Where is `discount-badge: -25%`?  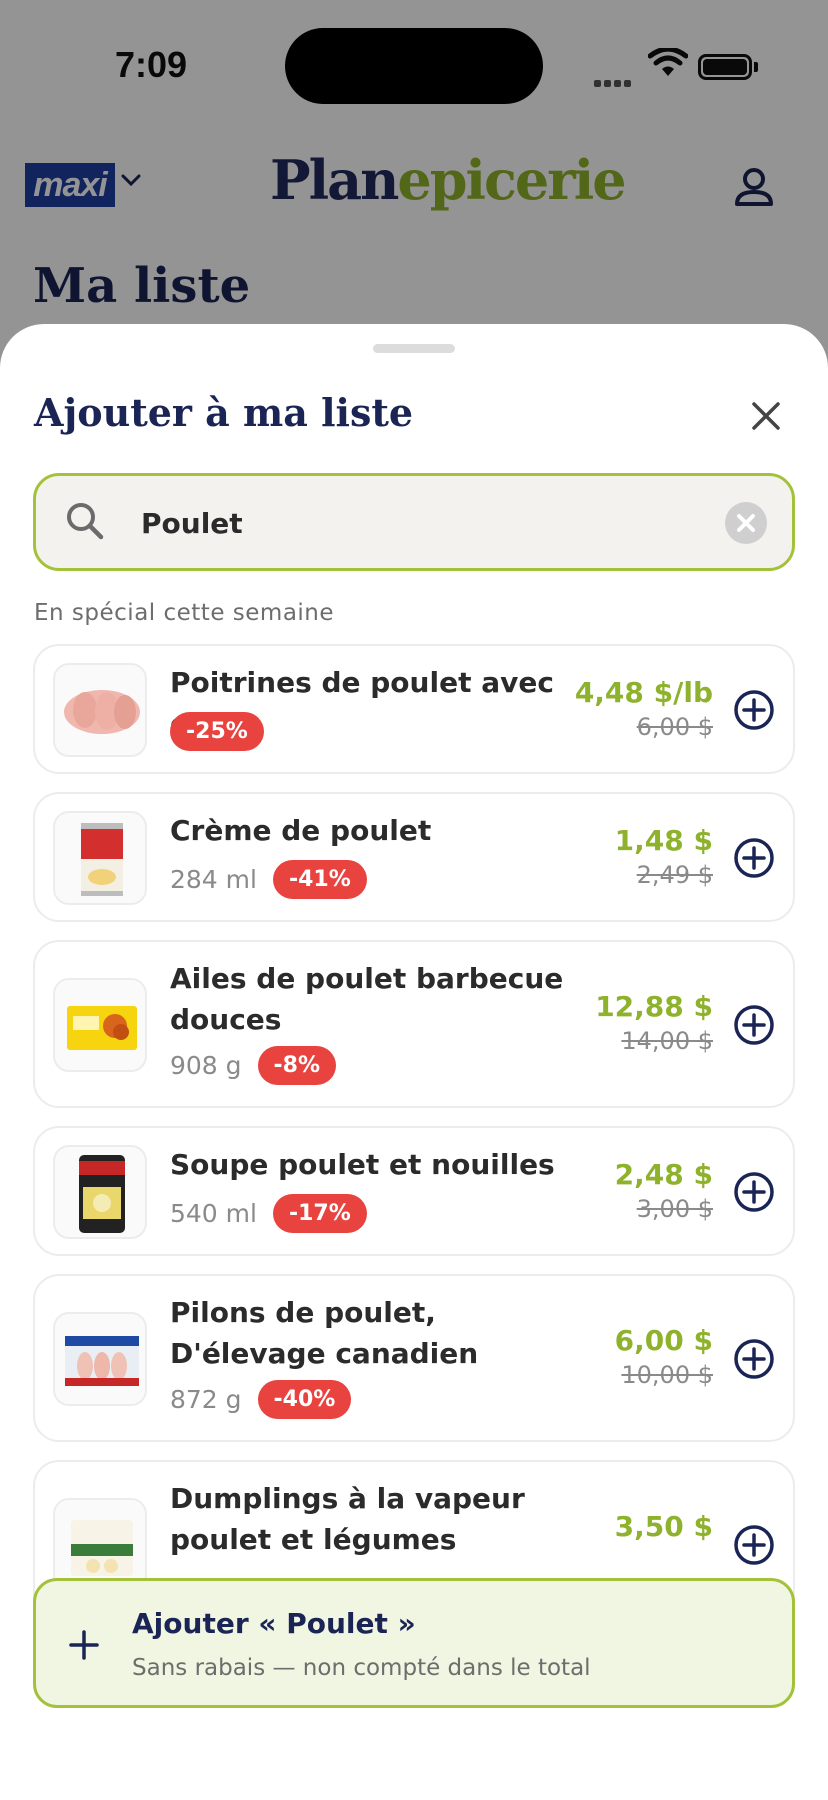
discount-badge: -25% is located at coordinates (217, 731).